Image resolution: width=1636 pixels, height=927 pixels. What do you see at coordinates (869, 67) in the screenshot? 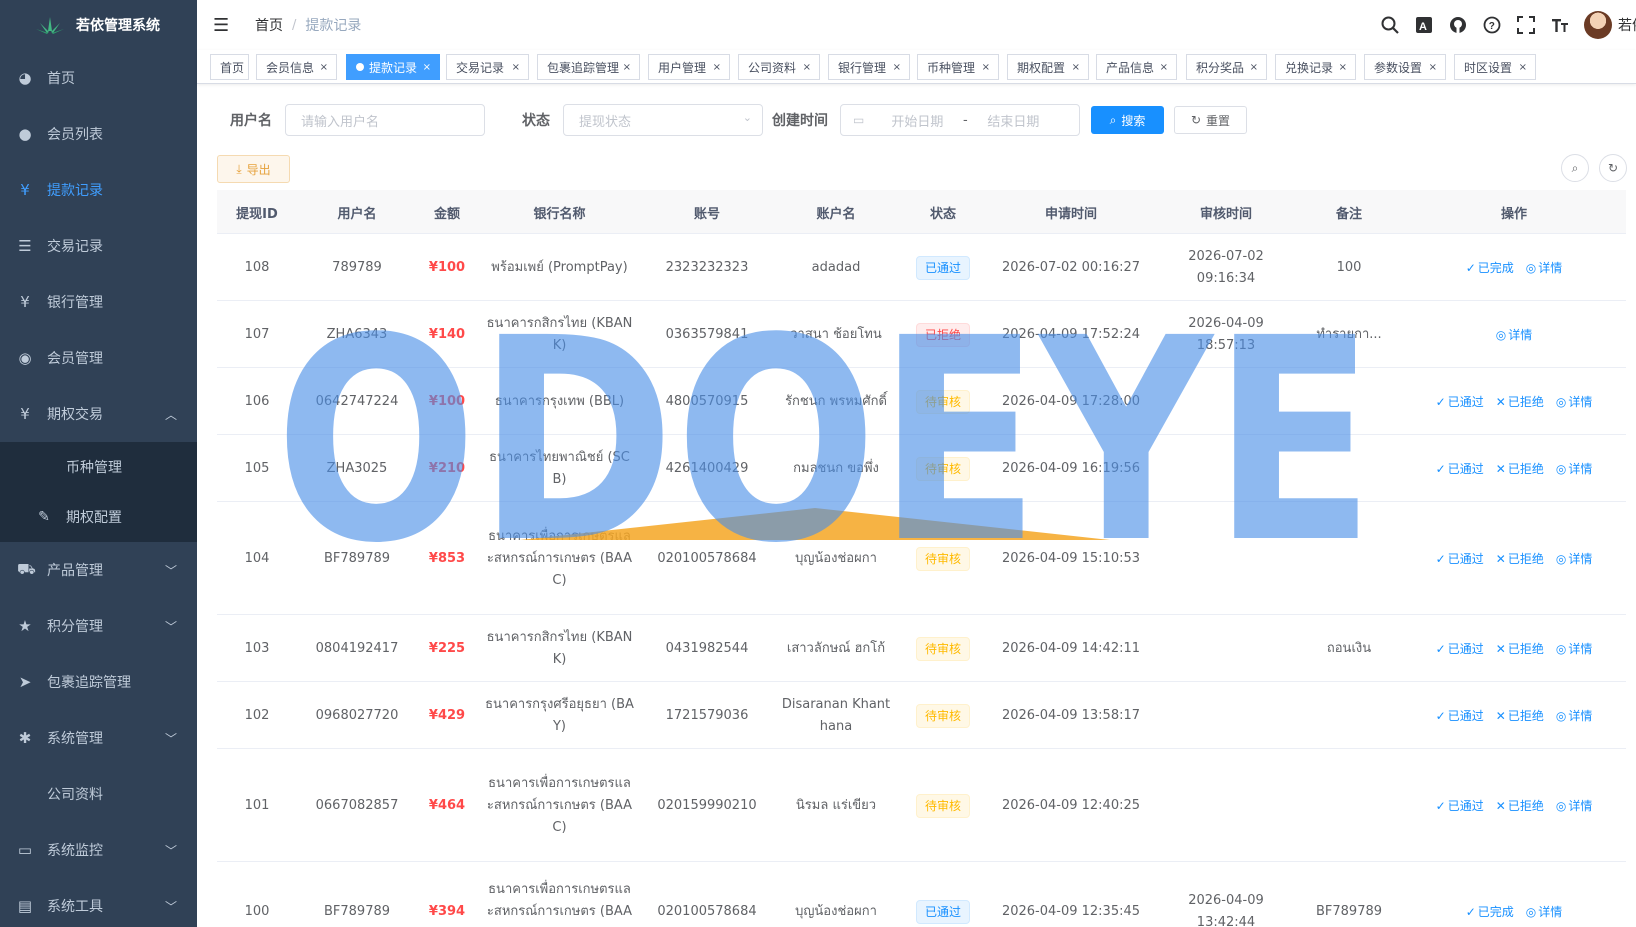
I see `tab-item: 银行管理 ×` at bounding box center [869, 67].